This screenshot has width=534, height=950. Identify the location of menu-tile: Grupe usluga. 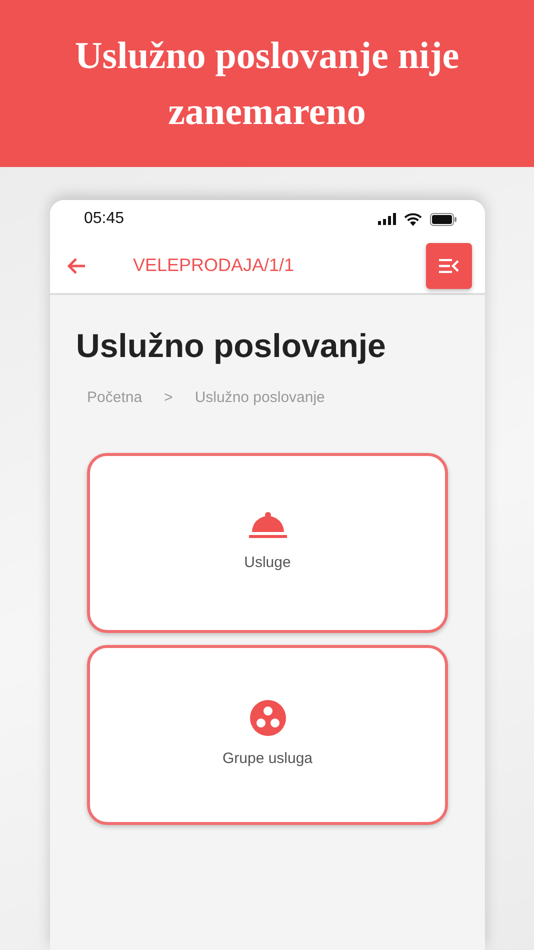
(267, 735).